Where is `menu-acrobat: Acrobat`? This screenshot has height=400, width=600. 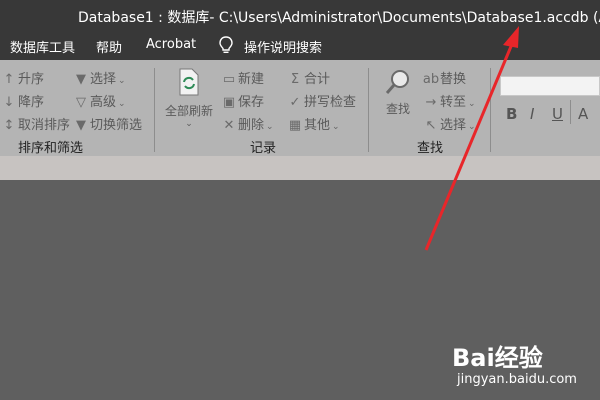 menu-acrobat: Acrobat is located at coordinates (171, 44).